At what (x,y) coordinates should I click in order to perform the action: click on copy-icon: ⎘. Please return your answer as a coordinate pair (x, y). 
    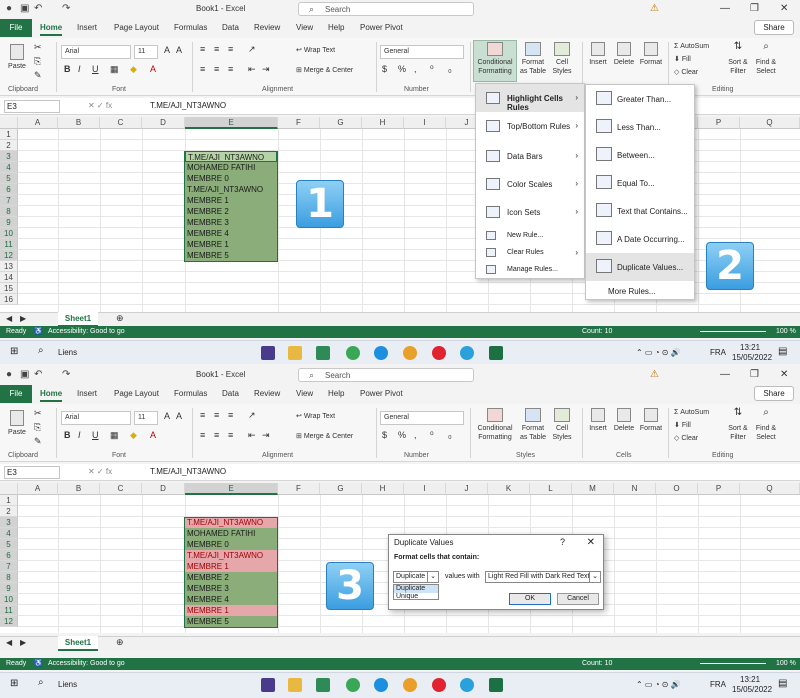
    Looking at the image, I should click on (37, 61).